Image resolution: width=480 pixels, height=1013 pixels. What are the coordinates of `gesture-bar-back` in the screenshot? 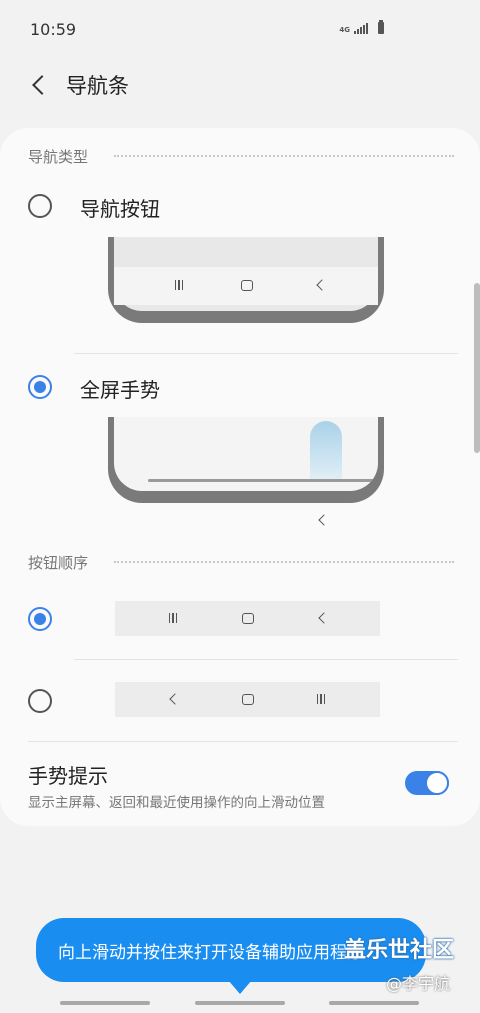 It's located at (335, 480).